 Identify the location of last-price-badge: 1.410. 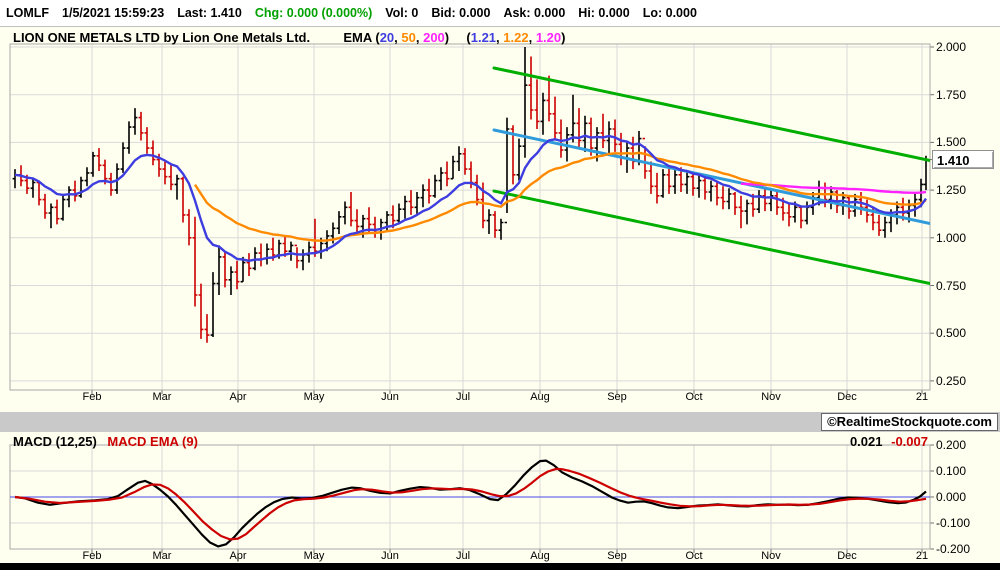
(963, 159).